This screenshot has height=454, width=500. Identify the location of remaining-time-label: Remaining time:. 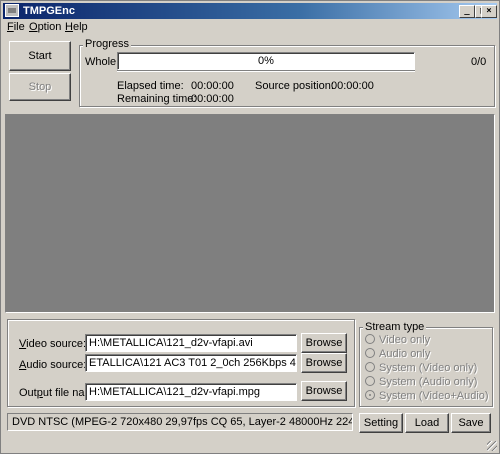
(157, 99).